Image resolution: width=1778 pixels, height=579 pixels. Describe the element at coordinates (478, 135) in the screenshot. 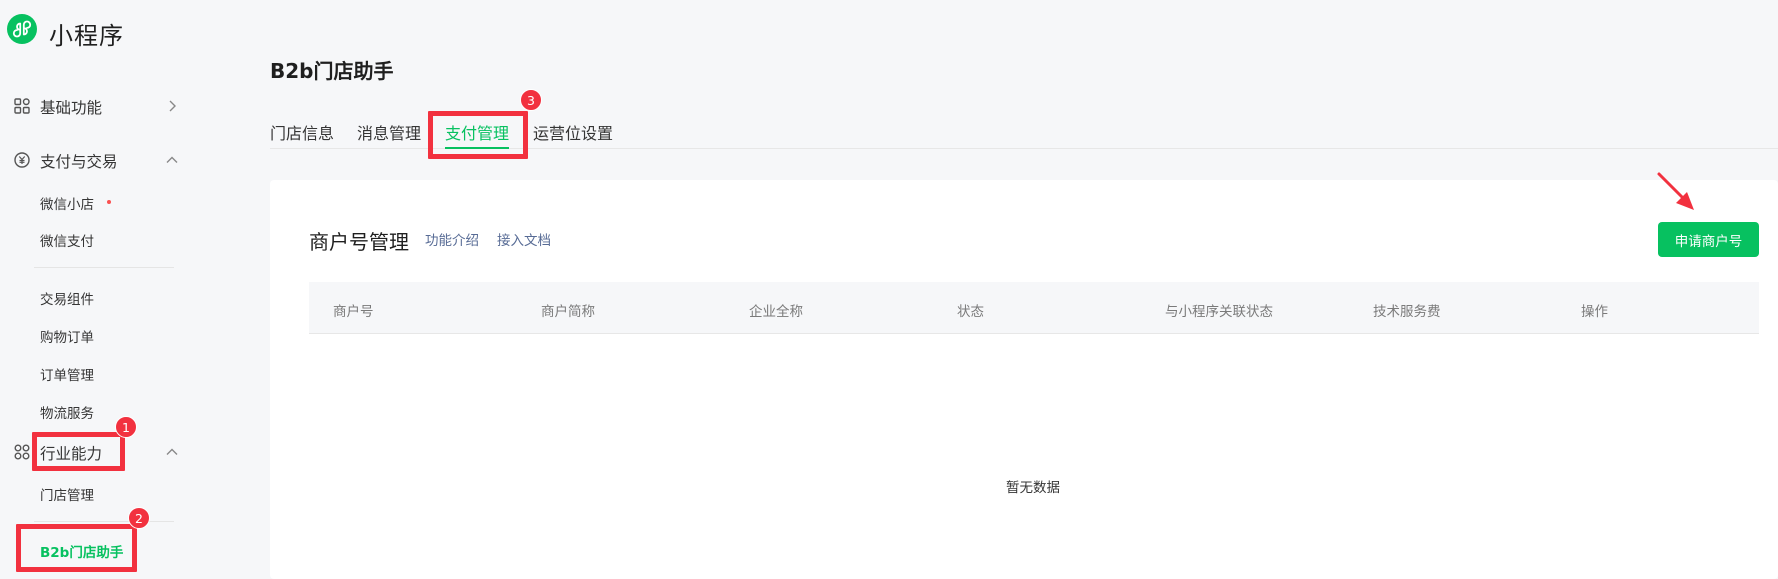

I see `annotation-box-payment-tab` at that location.